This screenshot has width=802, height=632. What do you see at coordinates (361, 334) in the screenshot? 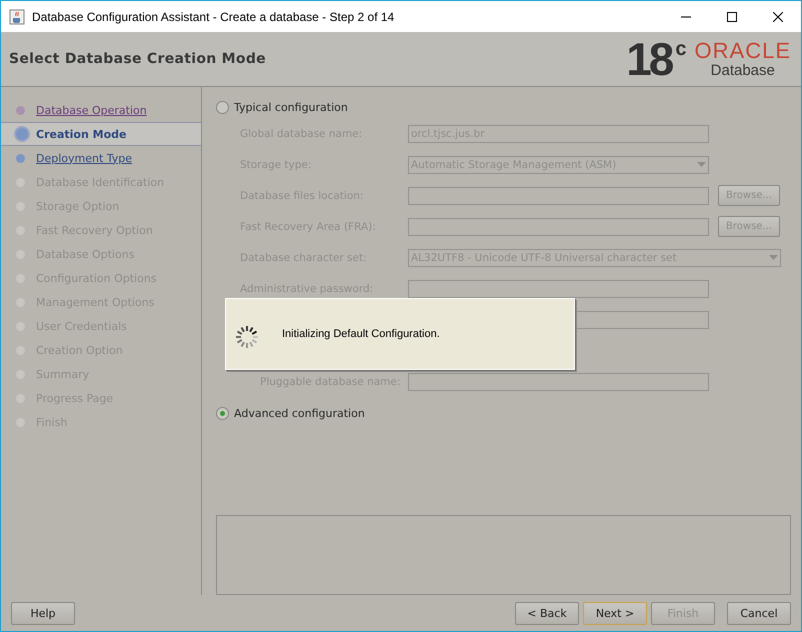
I see `progress-message: Initializing Default Configuration.` at bounding box center [361, 334].